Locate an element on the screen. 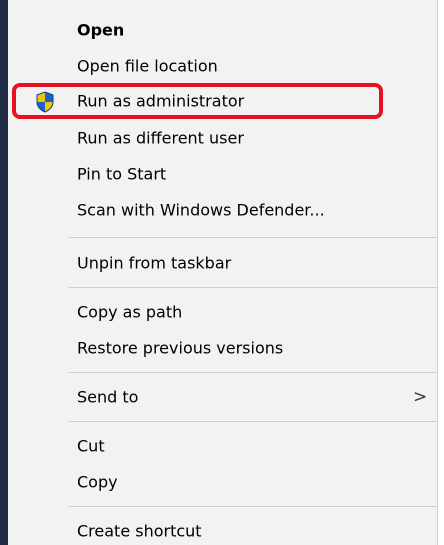 This screenshot has height=545, width=444. menu-item-create-shortcut: Create shortcut is located at coordinates (222, 529).